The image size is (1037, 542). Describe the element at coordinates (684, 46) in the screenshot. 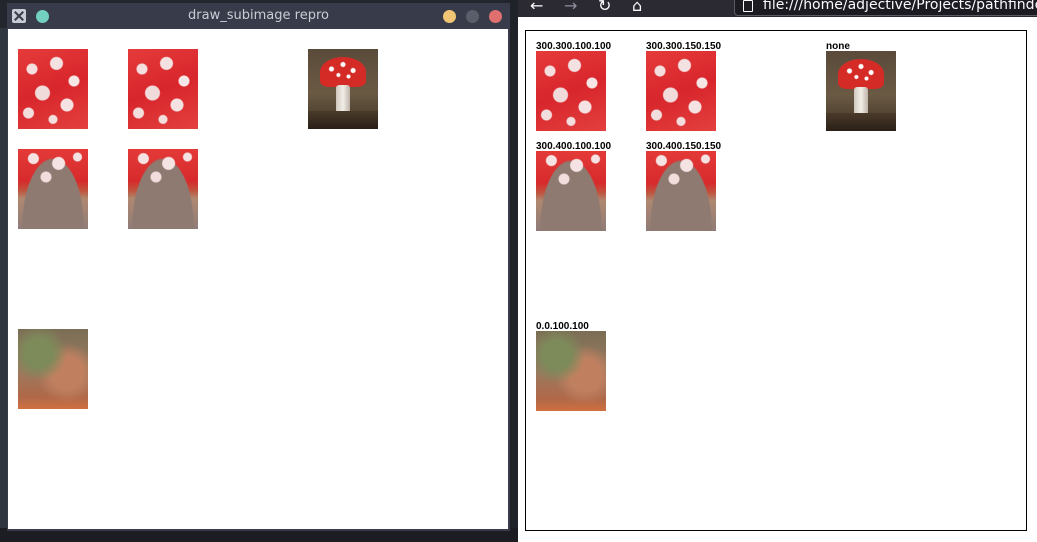

I see `tile-label: 300.300.150.150` at that location.